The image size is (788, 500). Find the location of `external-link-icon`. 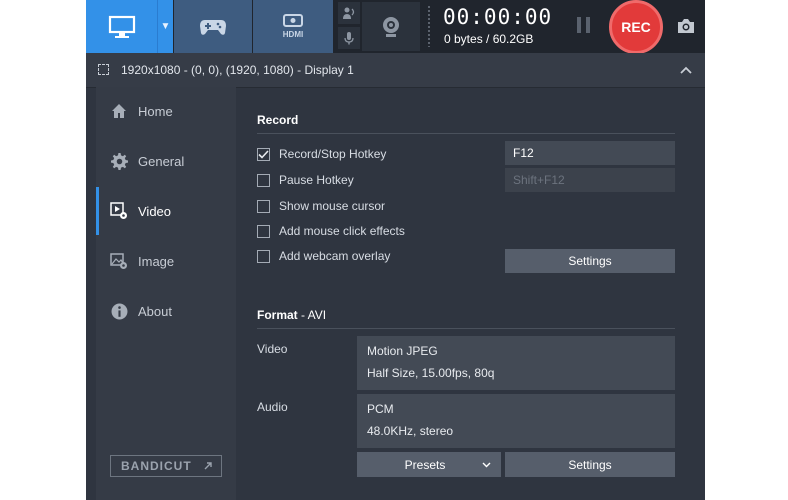

external-link-icon is located at coordinates (208, 466).